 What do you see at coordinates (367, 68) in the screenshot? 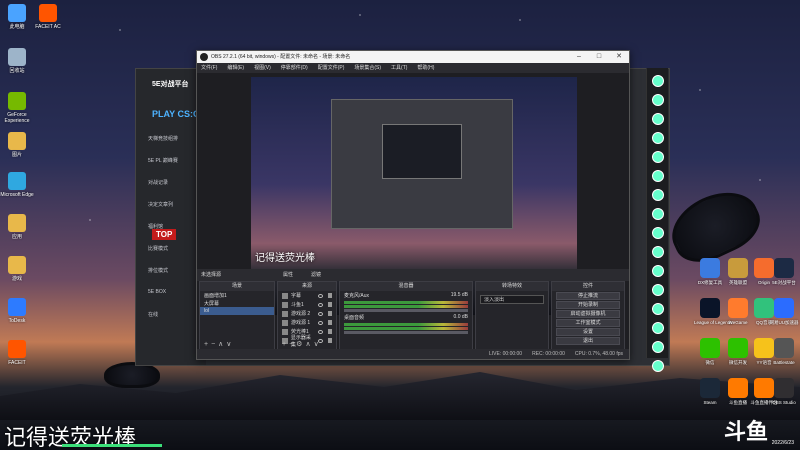
I see `menu-item: 场景集合(S)` at bounding box center [367, 68].